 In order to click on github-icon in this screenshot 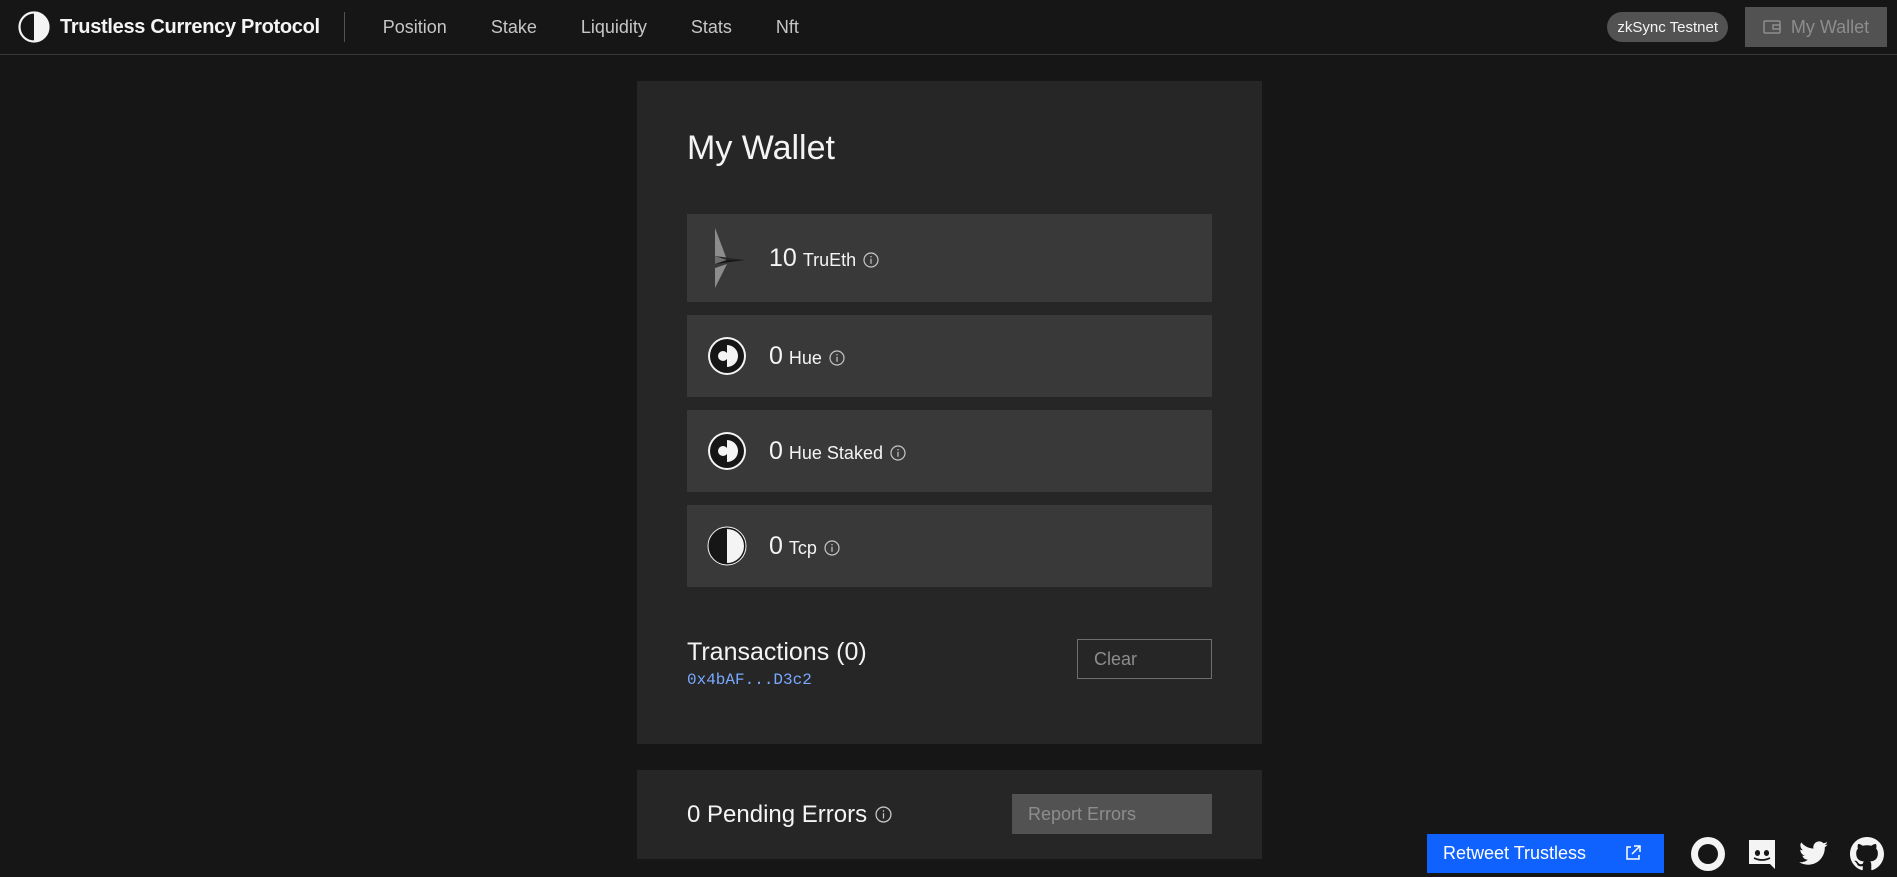, I will do `click(1867, 854)`.